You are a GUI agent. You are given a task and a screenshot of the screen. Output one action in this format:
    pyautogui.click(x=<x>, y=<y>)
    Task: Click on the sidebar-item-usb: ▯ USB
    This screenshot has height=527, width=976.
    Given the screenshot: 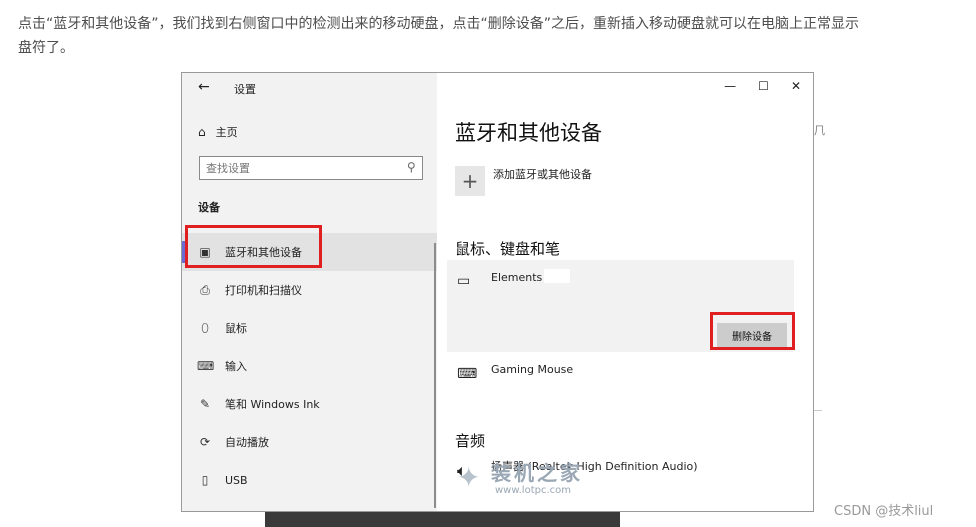 What is the action you would take?
    pyautogui.click(x=309, y=480)
    